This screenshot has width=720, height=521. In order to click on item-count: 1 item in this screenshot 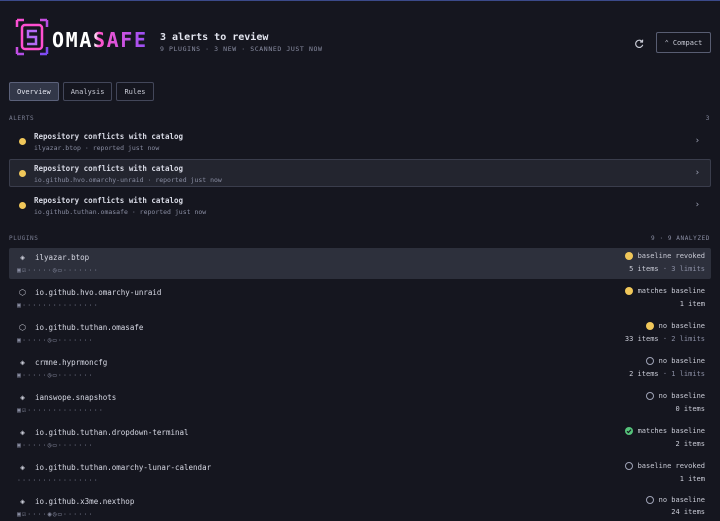, I will do `click(692, 304)`.